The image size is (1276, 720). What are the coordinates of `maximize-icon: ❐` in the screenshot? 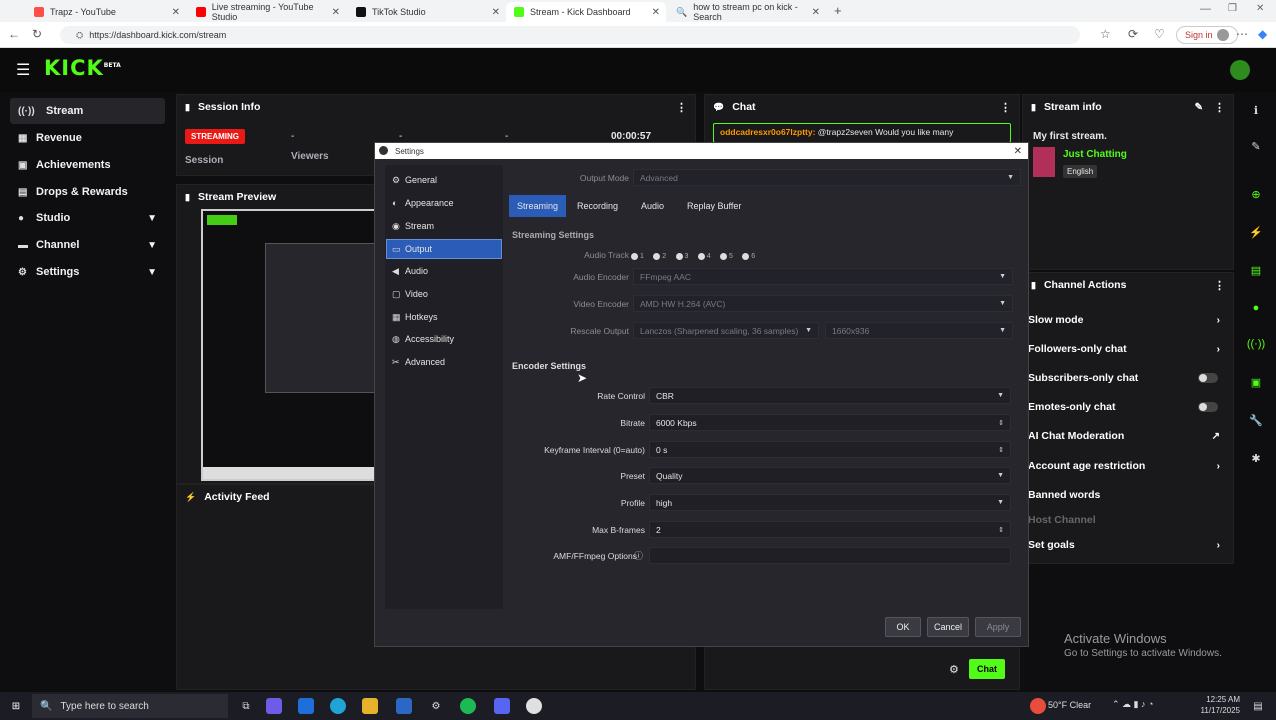 It's located at (1232, 8).